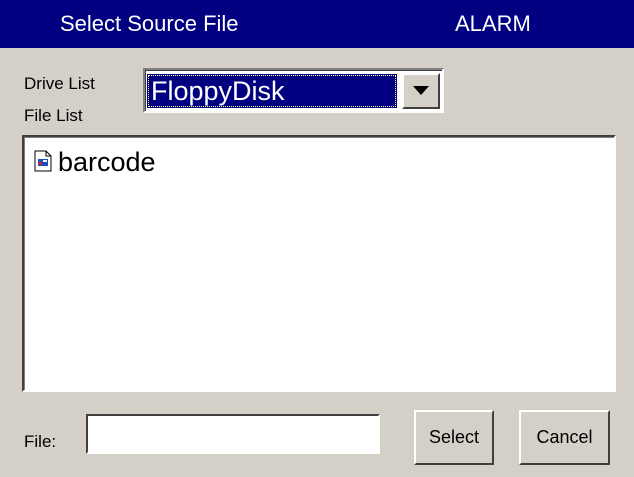  Describe the element at coordinates (317, 24) in the screenshot. I see `title-bar: Select Source File ALARM` at that location.